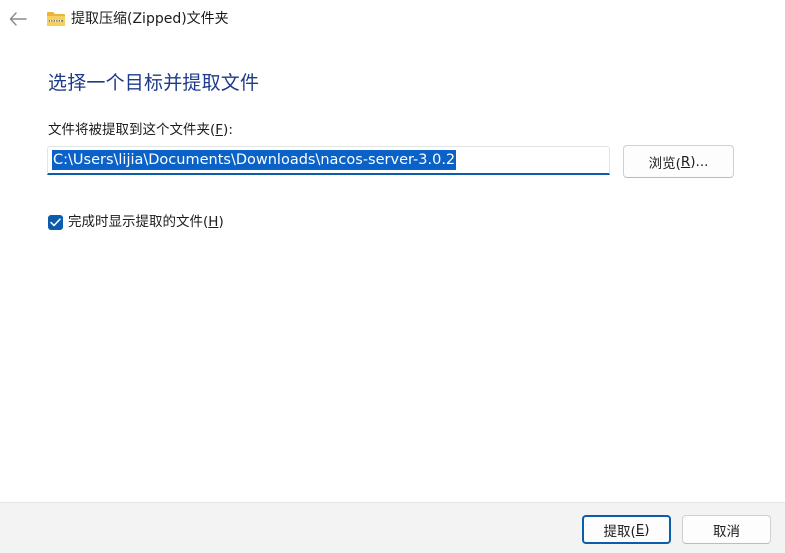  I want to click on show-files-label-accelerator: H, so click(213, 222).